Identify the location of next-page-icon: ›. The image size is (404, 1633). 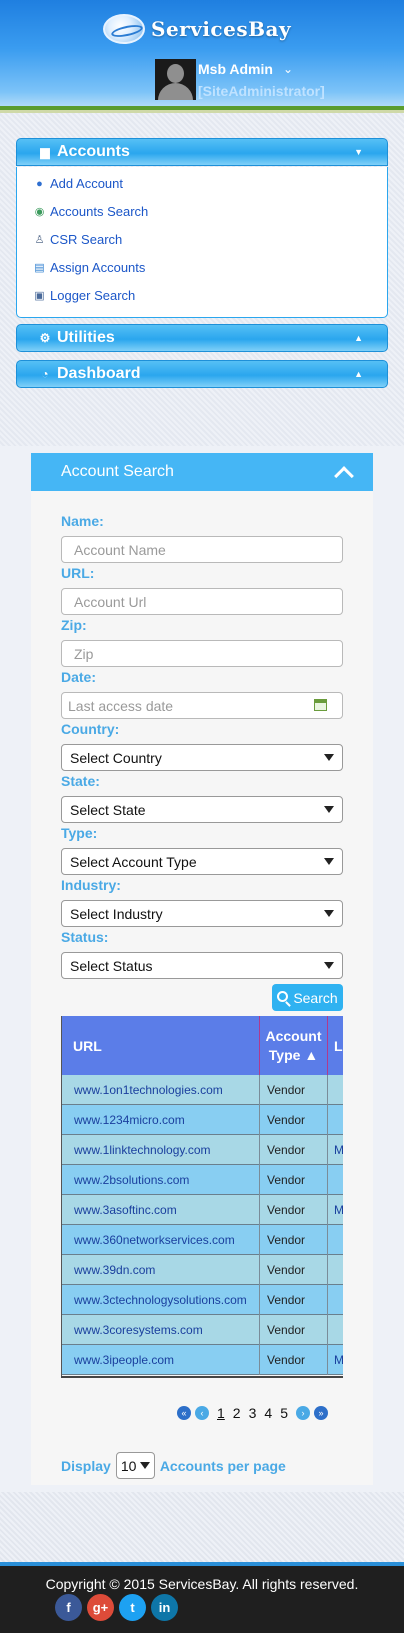
(302, 1413).